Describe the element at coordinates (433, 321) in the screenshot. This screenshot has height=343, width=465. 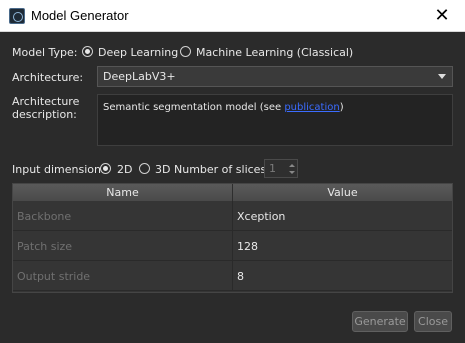
I see `close-button: Close` at that location.